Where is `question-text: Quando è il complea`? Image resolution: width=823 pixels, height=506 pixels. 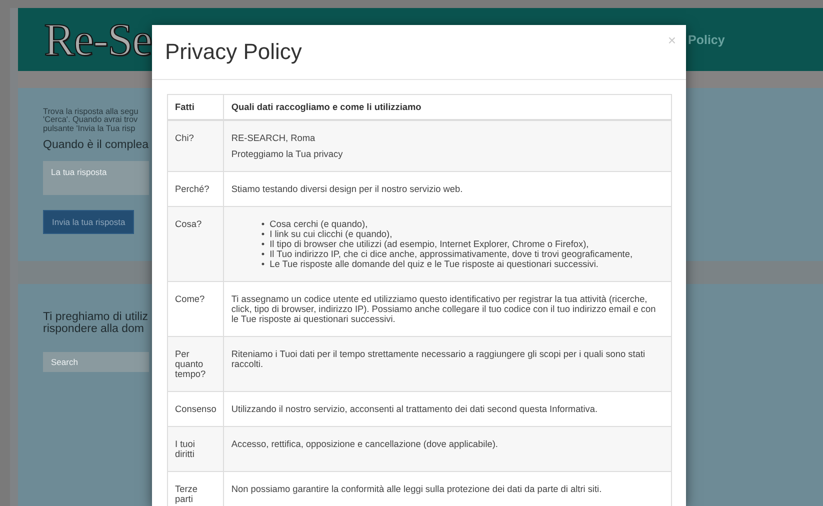
question-text: Quando è il complea is located at coordinates (96, 145).